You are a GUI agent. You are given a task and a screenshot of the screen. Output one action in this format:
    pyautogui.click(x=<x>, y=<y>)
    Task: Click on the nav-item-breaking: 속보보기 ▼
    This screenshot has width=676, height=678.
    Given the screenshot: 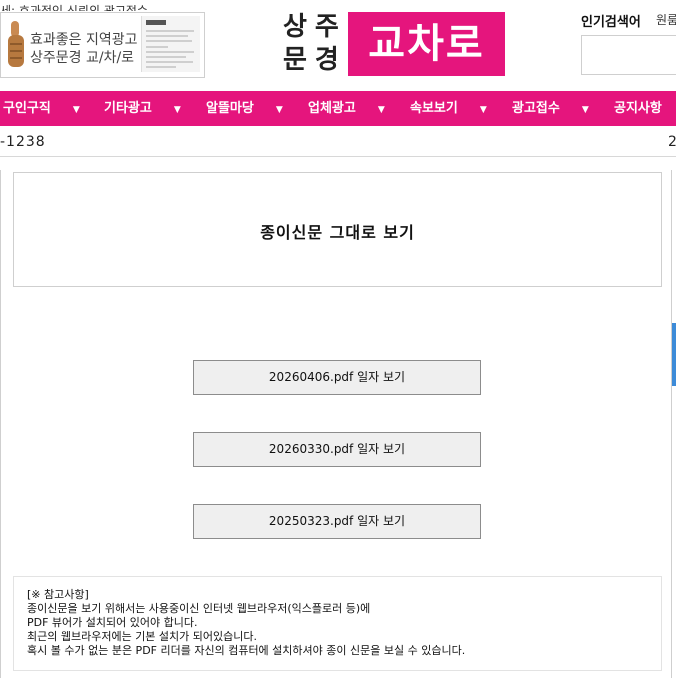 What is the action you would take?
    pyautogui.click(x=448, y=108)
    